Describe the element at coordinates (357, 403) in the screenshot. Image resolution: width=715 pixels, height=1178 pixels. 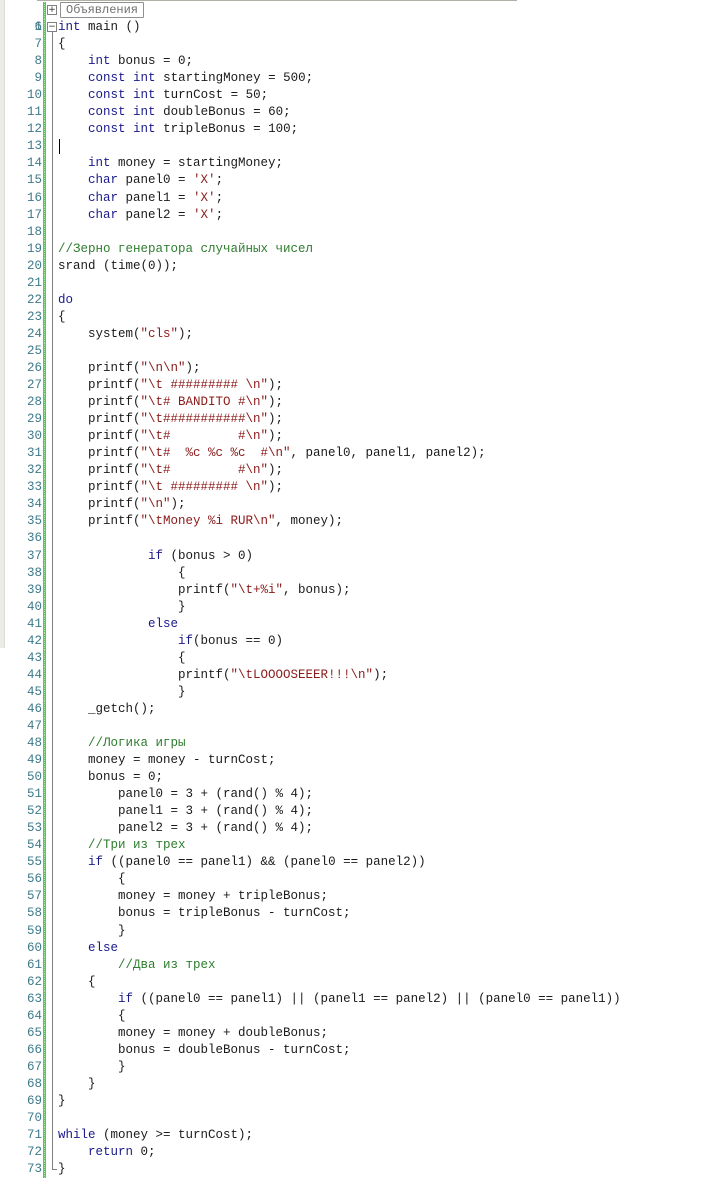
I see `code-line: 28 printf("\t# BANDITO #\n");` at that location.